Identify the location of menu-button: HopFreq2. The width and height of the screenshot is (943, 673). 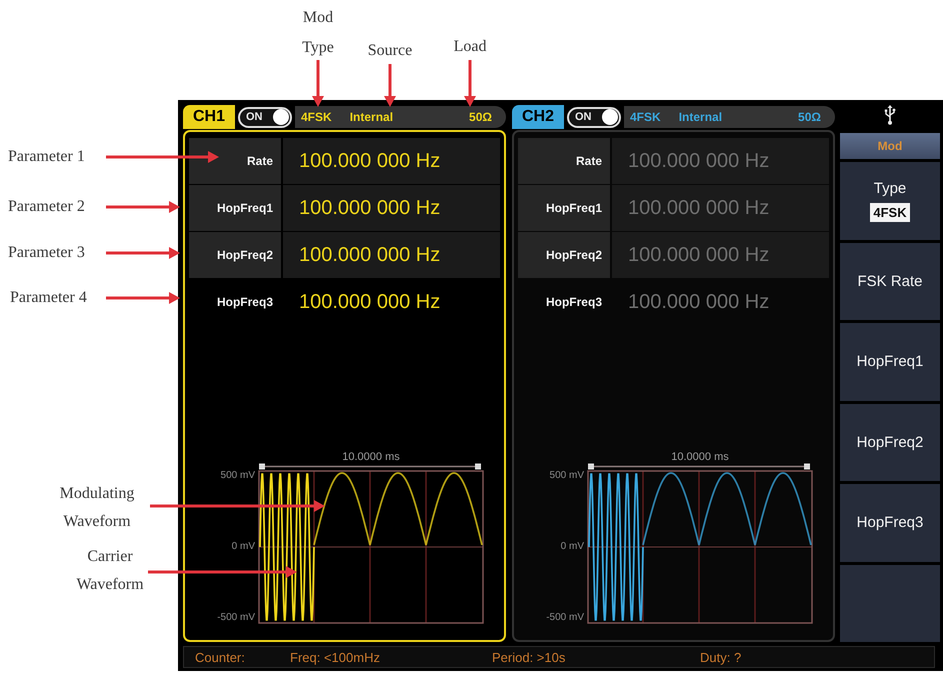
(890, 442).